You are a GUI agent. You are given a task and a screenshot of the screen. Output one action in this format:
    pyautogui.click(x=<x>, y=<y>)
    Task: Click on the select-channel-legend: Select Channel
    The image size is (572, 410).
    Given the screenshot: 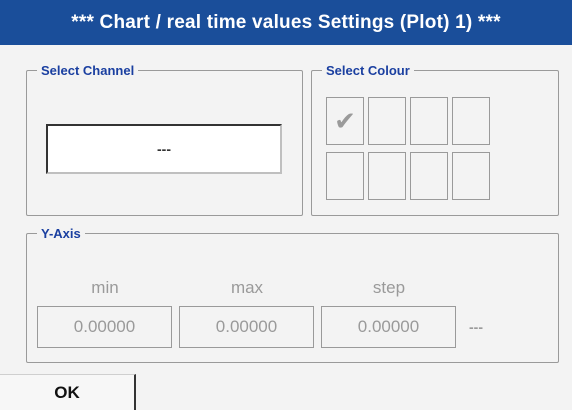 What is the action you would take?
    pyautogui.click(x=88, y=70)
    